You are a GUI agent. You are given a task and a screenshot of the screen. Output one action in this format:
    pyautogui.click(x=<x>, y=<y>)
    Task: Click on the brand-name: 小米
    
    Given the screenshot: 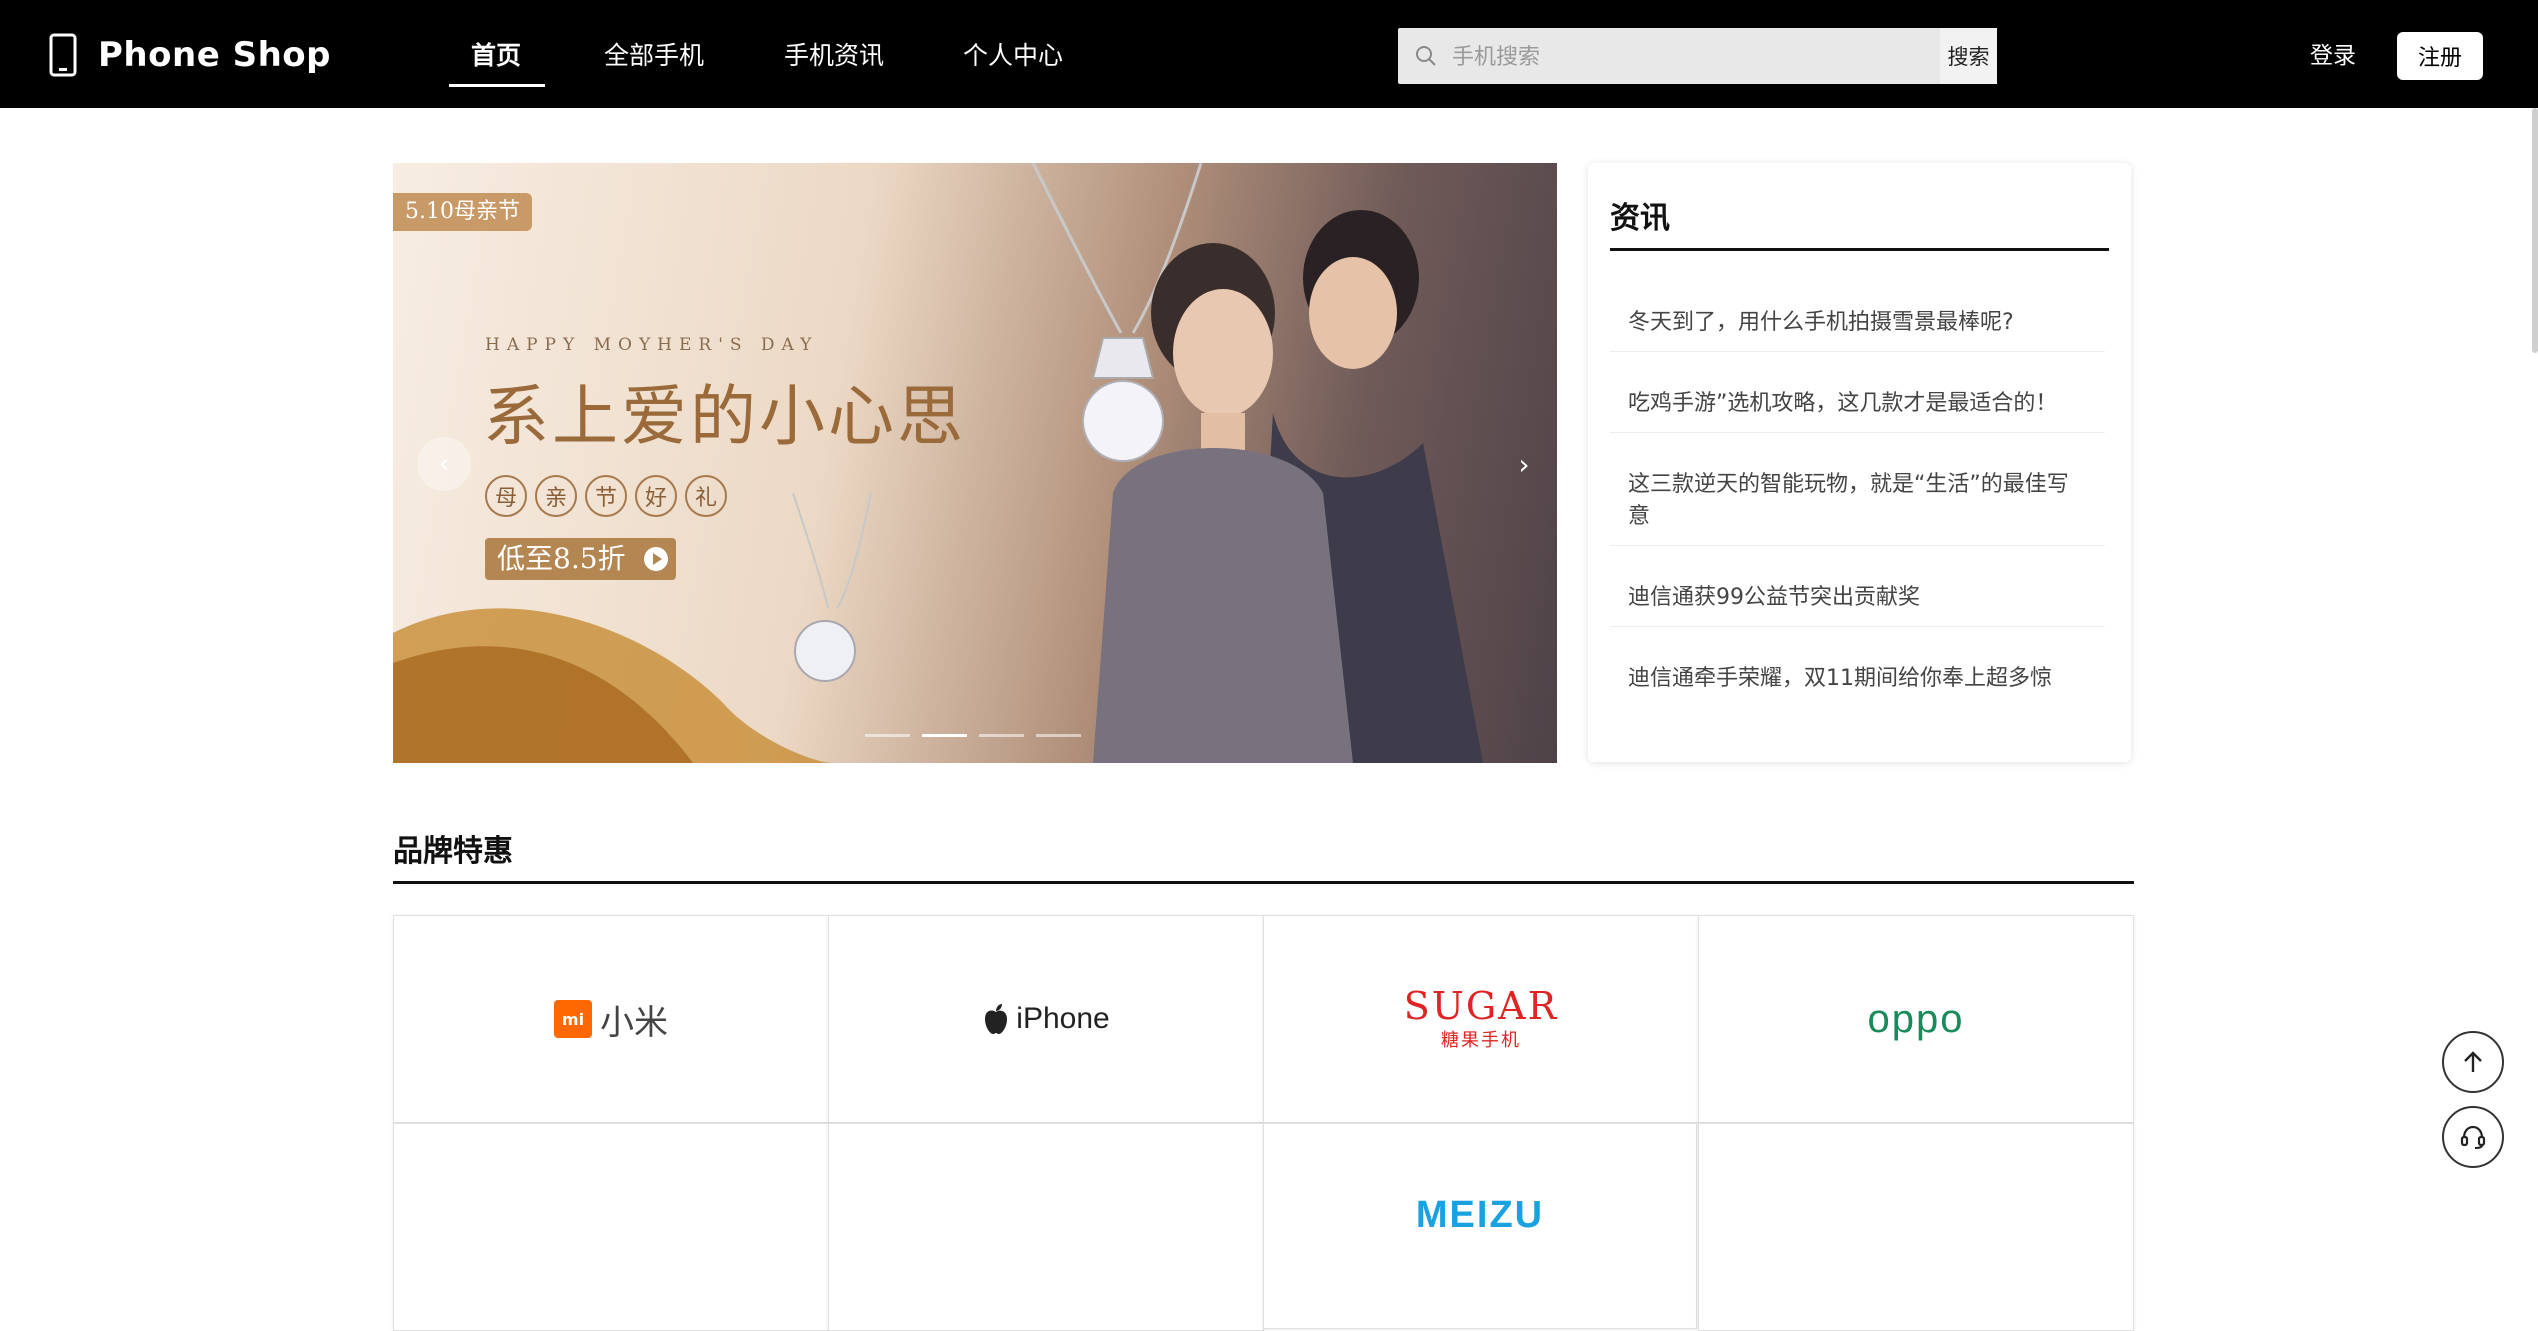 What is the action you would take?
    pyautogui.click(x=634, y=1022)
    